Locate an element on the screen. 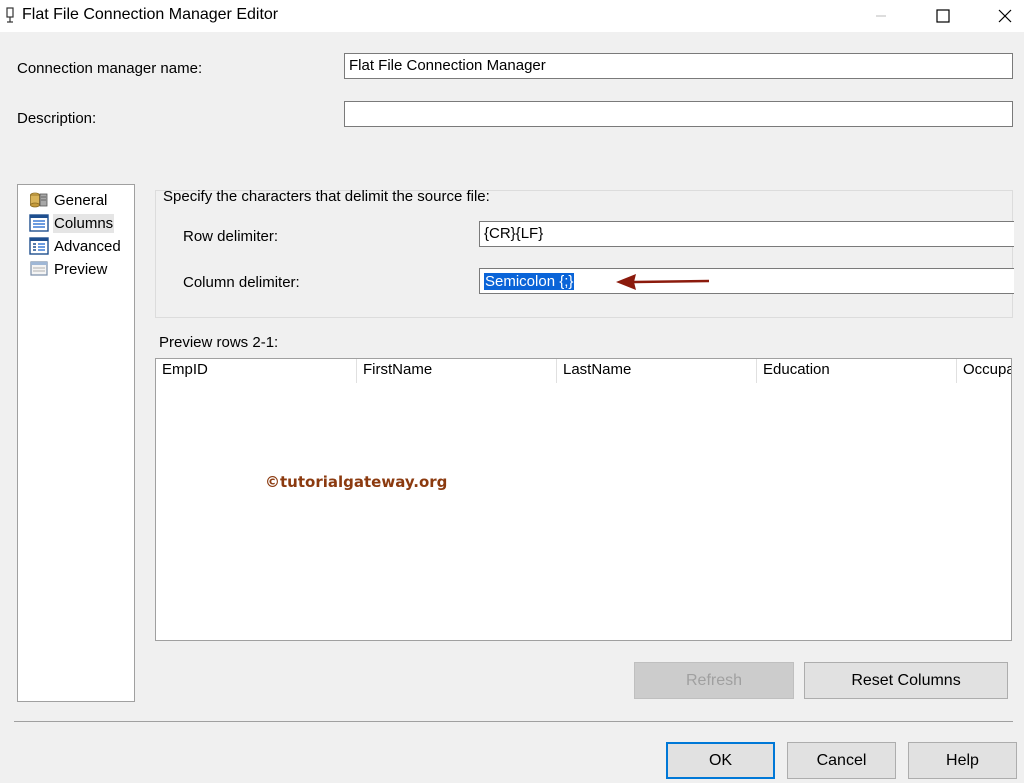 This screenshot has width=1024, height=783. reset-columns-button: Reset Columns is located at coordinates (906, 680).